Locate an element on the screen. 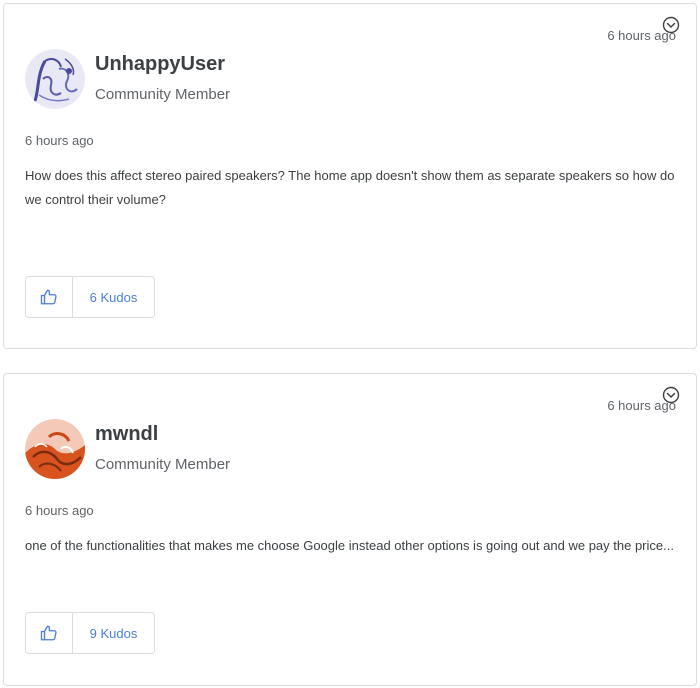 This screenshot has height=688, width=700. kudos-widget: 6 Kudos is located at coordinates (90, 297).